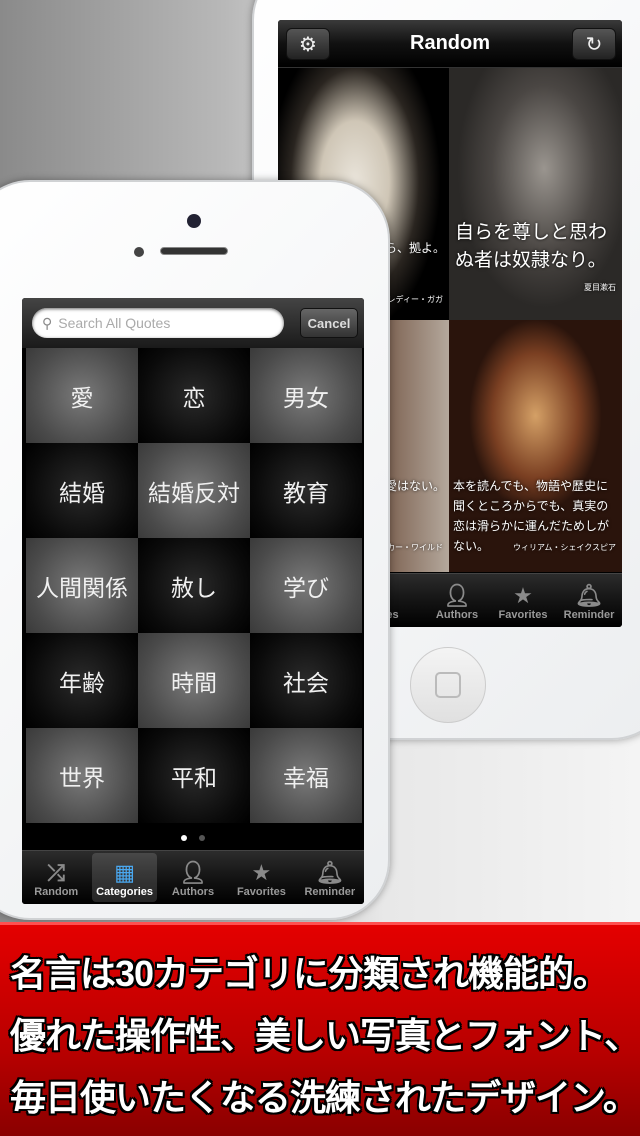 The width and height of the screenshot is (640, 1136). I want to click on quote-author: カー・ワイルド, so click(415, 547).